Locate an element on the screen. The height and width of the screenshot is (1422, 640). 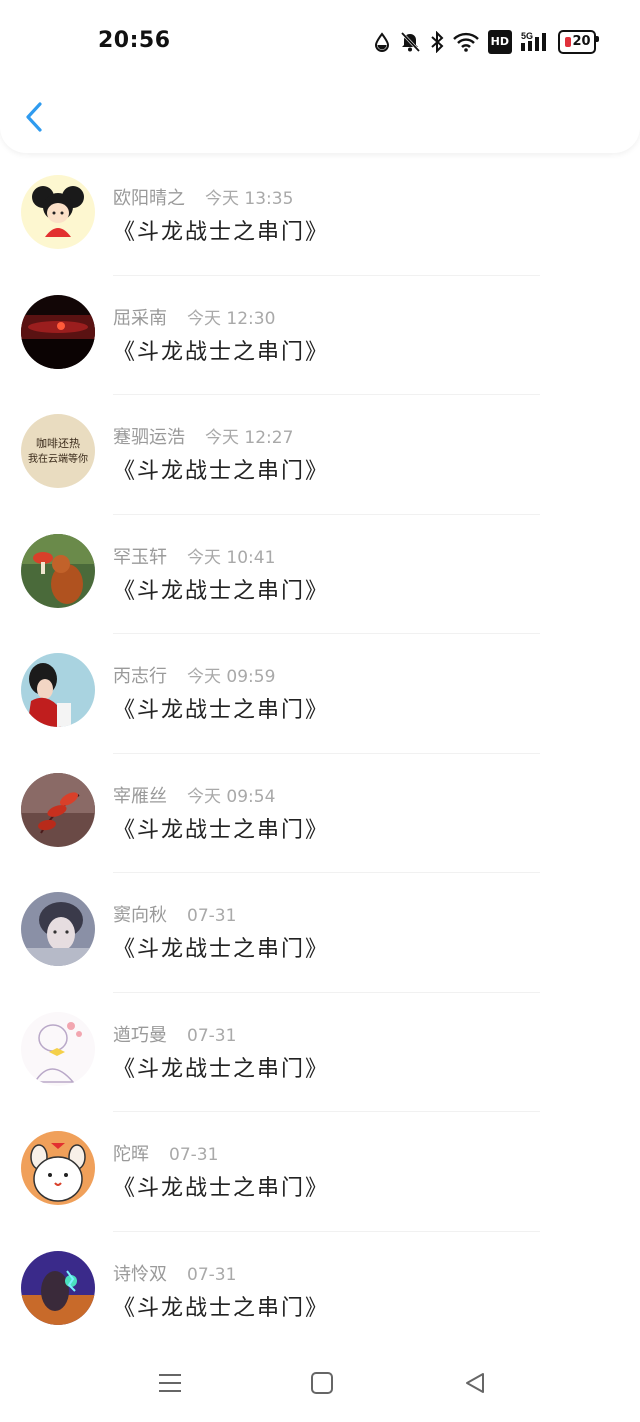
row-meta: 诗怜双 07-31 is located at coordinates (174, 1273).